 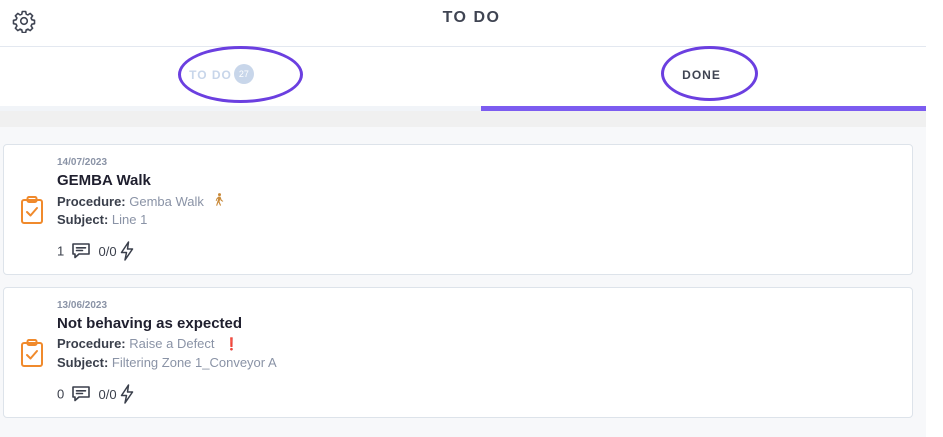 What do you see at coordinates (82, 305) in the screenshot?
I see `task-date: 13/06/2023` at bounding box center [82, 305].